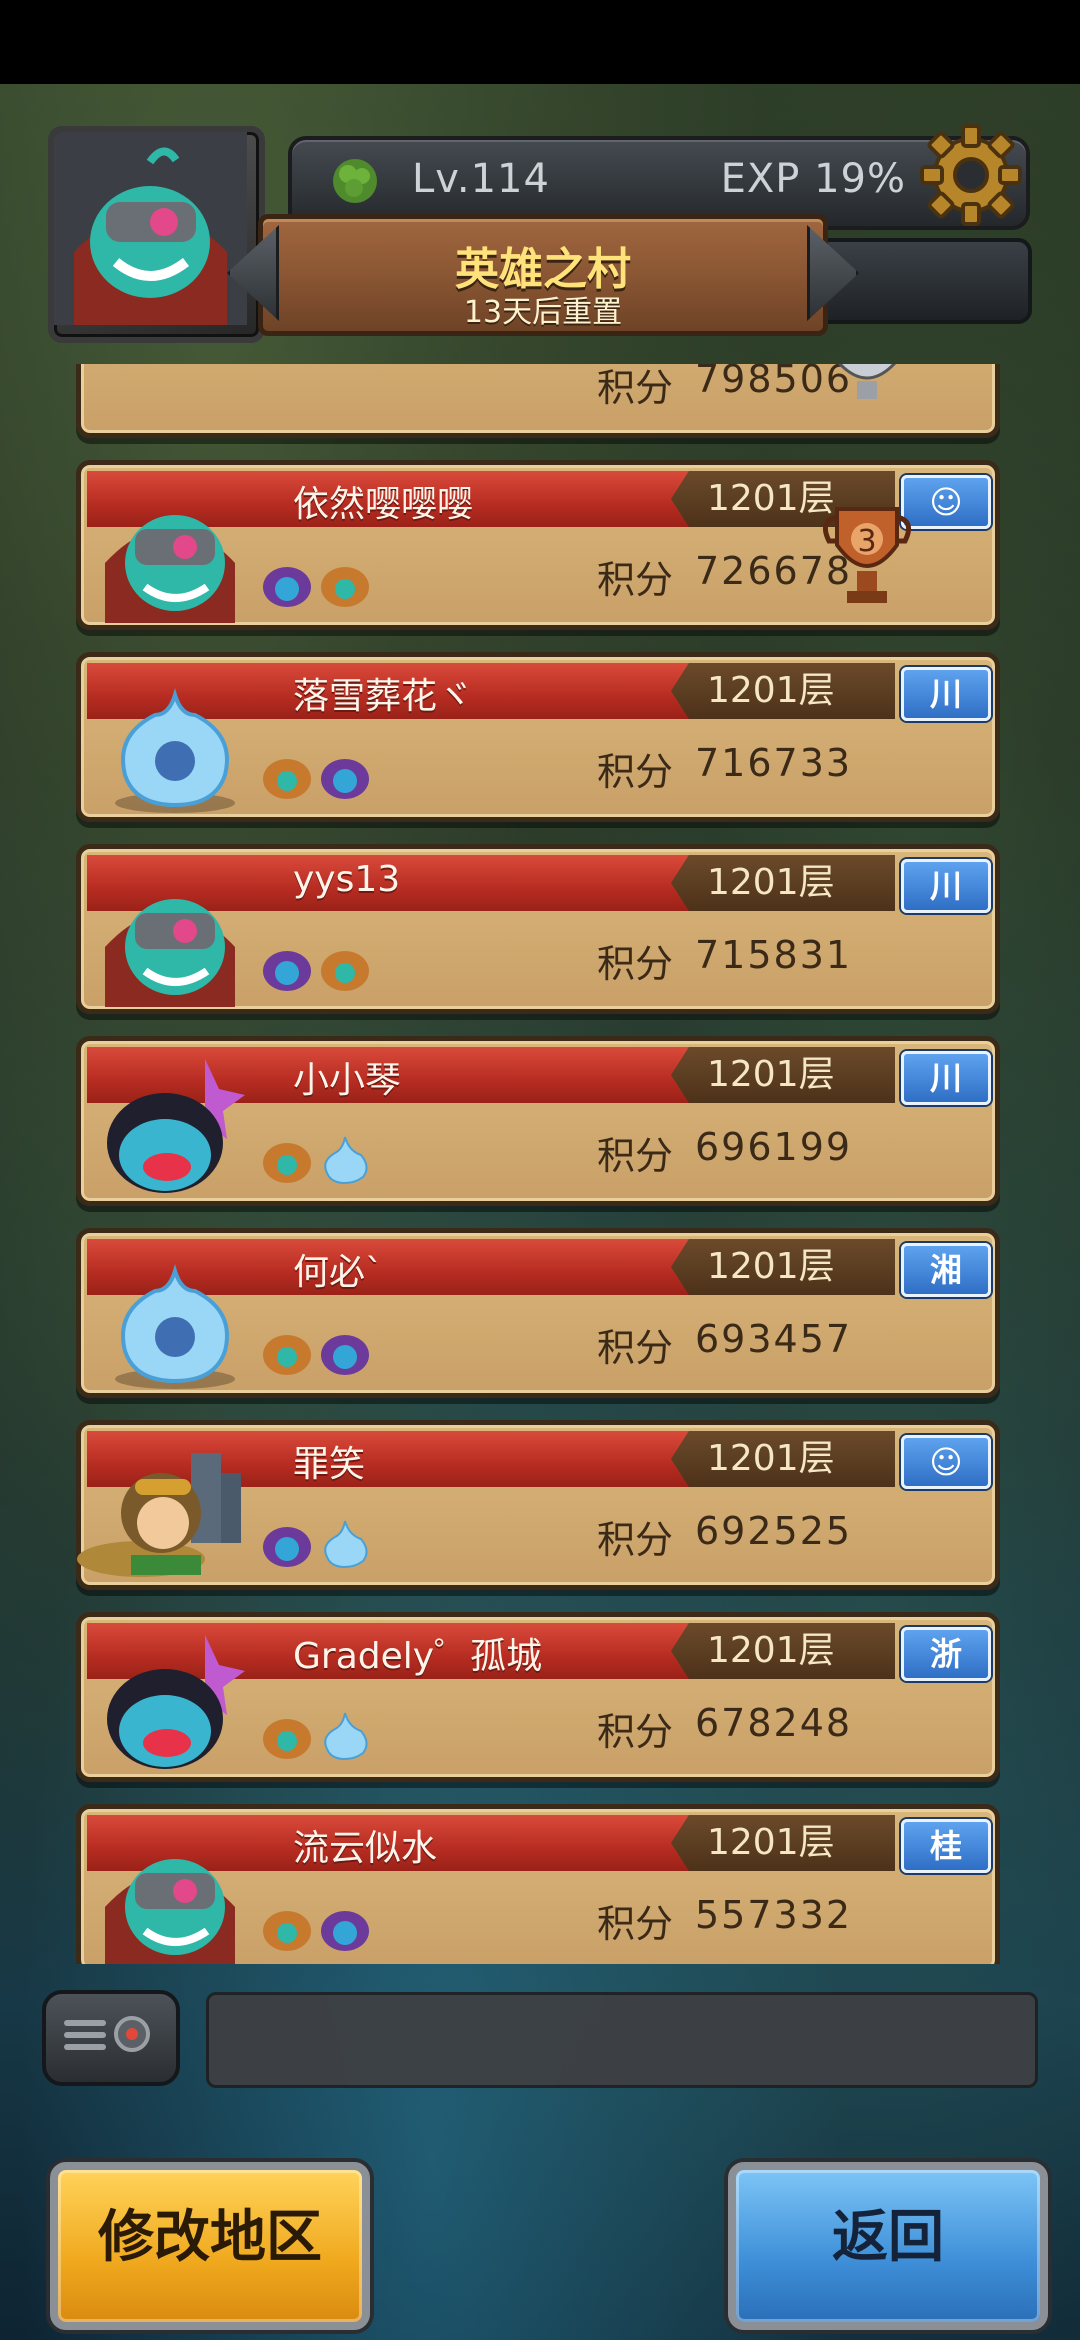 Image resolution: width=1080 pixels, height=2340 pixels. I want to click on player-name: Gradely゜孤城, so click(418, 1656).